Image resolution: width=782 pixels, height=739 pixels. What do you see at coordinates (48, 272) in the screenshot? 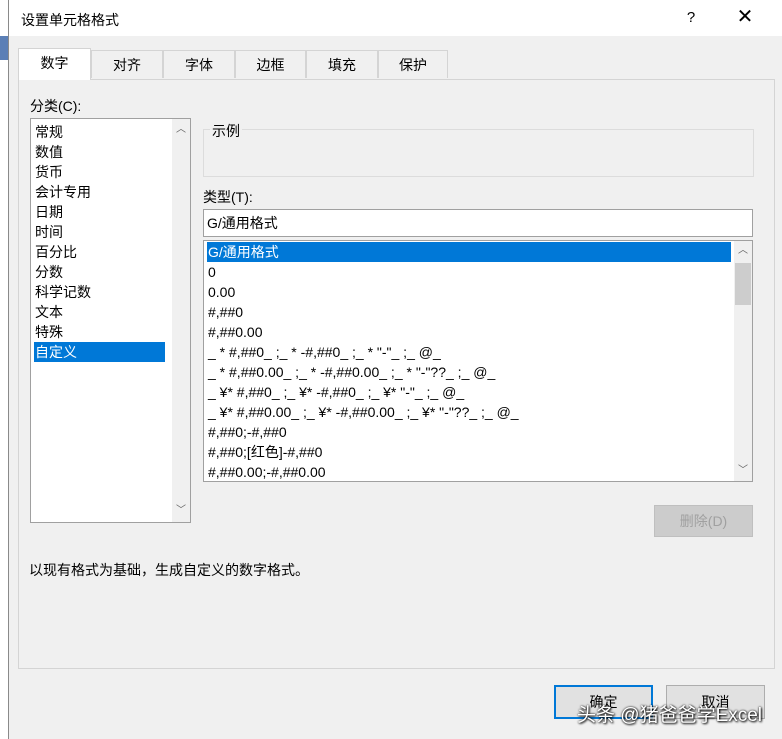
I see `category-item-fraction: 分数` at bounding box center [48, 272].